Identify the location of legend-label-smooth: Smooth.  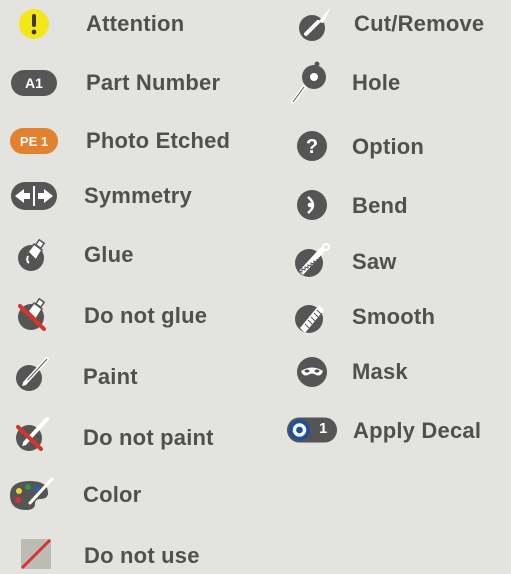
(394, 316).